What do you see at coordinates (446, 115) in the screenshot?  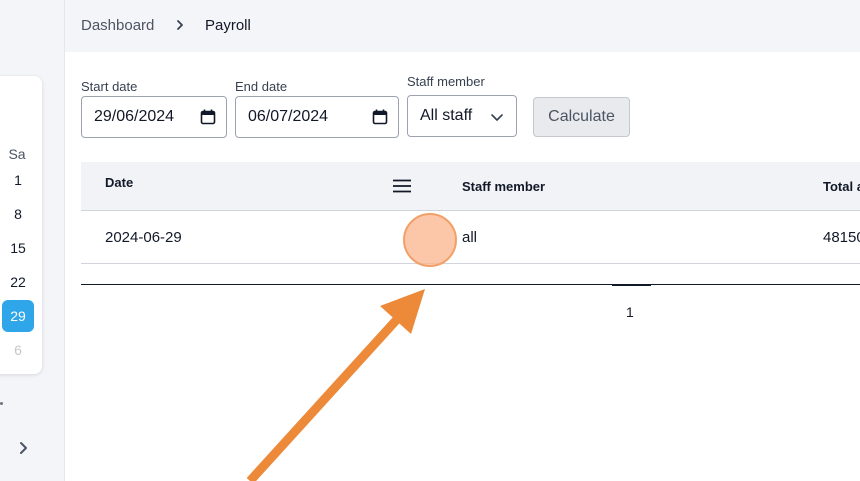 I see `staff-member-value: All staff` at bounding box center [446, 115].